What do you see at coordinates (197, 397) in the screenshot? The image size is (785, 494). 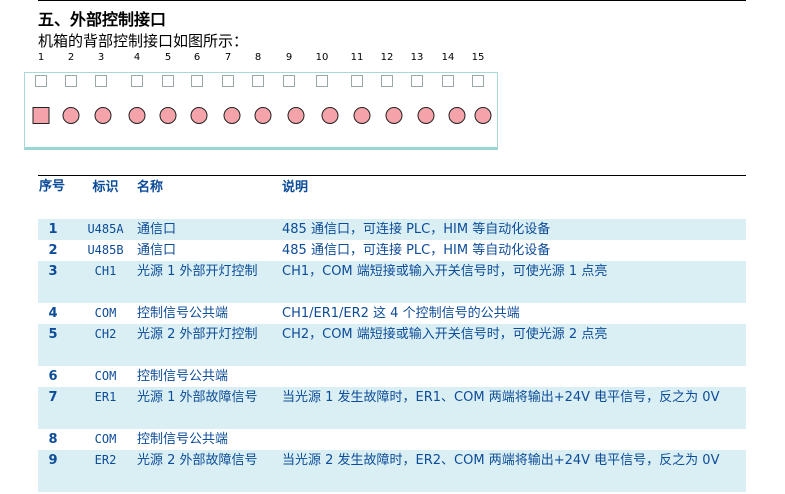 I see `row-name: 光源 1 外部故障信号` at bounding box center [197, 397].